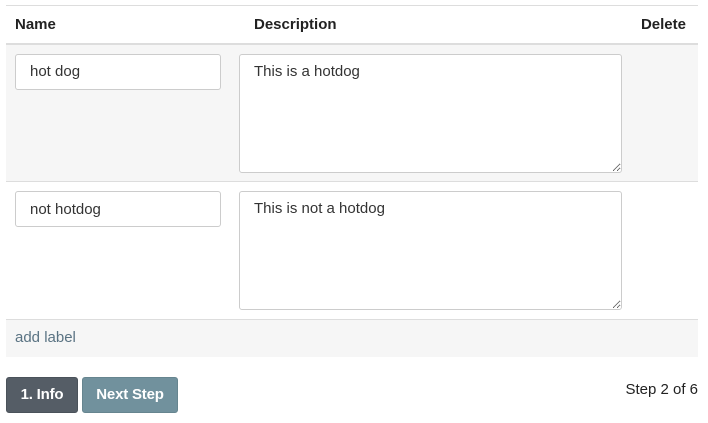 The image size is (708, 423). I want to click on table-header-row: Name Description Delete, so click(352, 25).